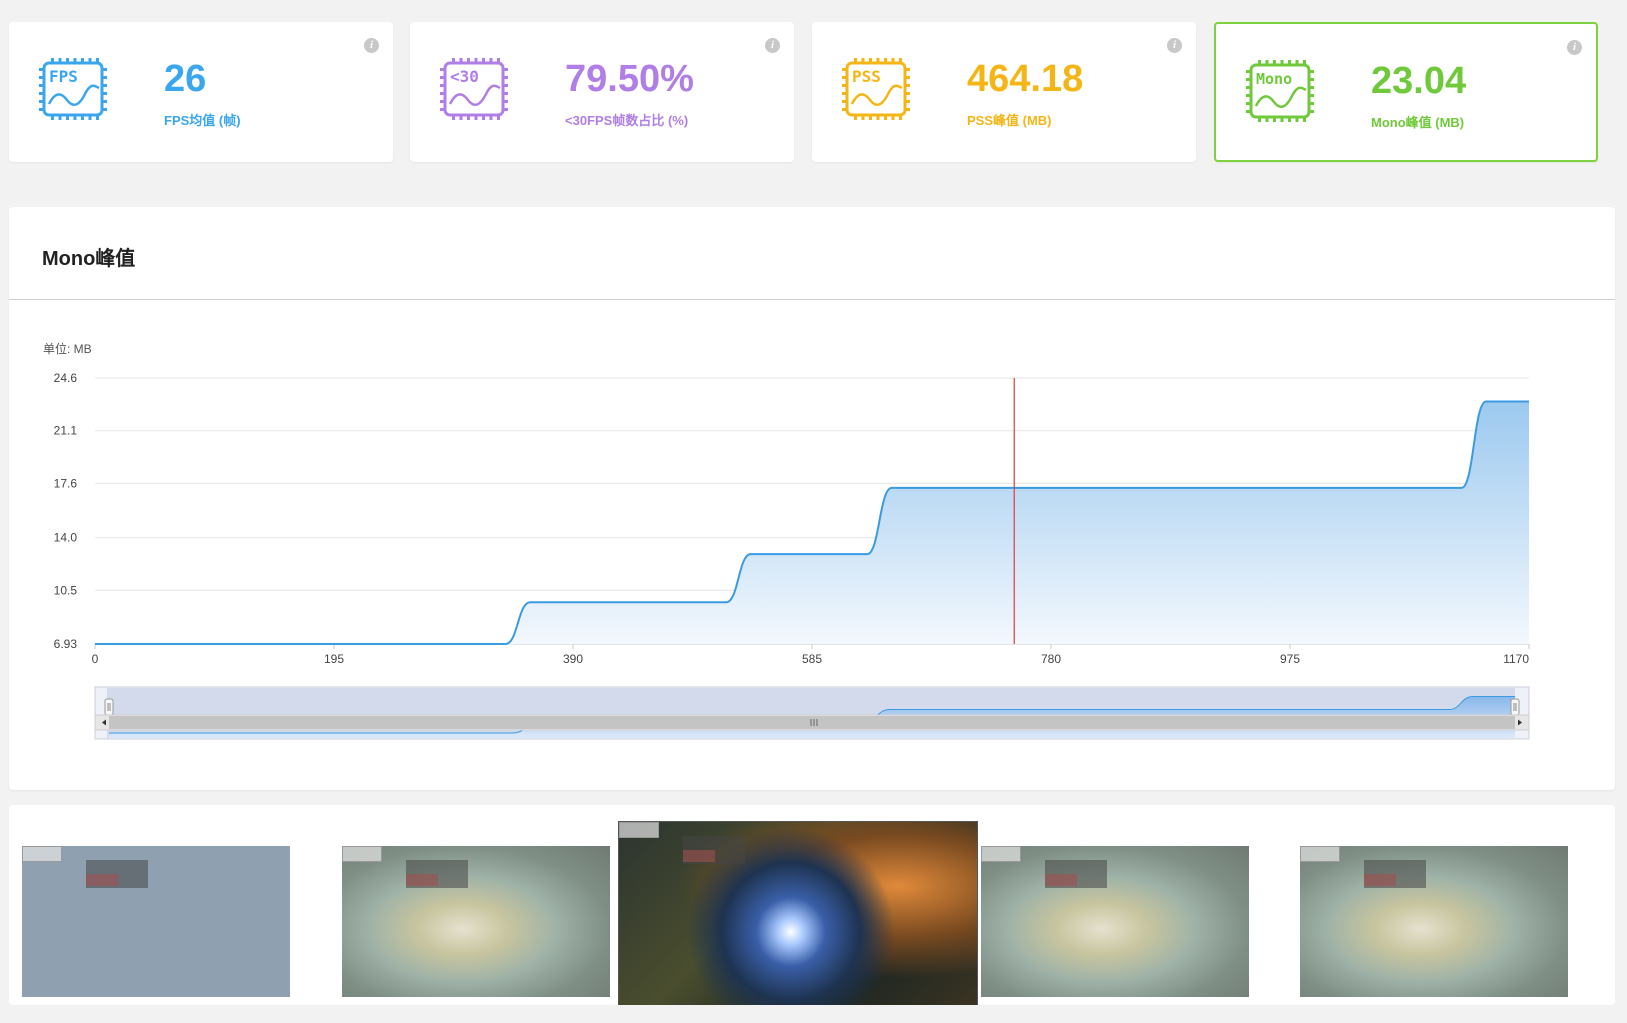 The image size is (1627, 1023). Describe the element at coordinates (66, 431) in the screenshot. I see `y-tick-label: 21.1` at that location.